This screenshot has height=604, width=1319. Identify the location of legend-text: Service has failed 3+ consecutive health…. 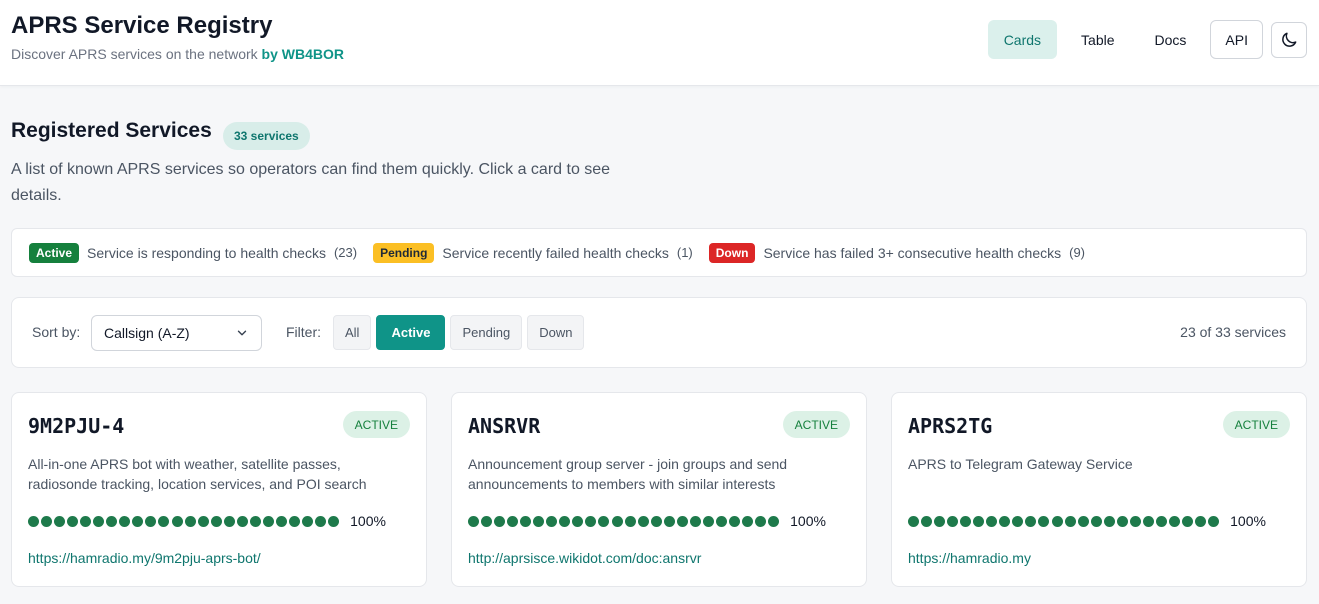
(912, 252).